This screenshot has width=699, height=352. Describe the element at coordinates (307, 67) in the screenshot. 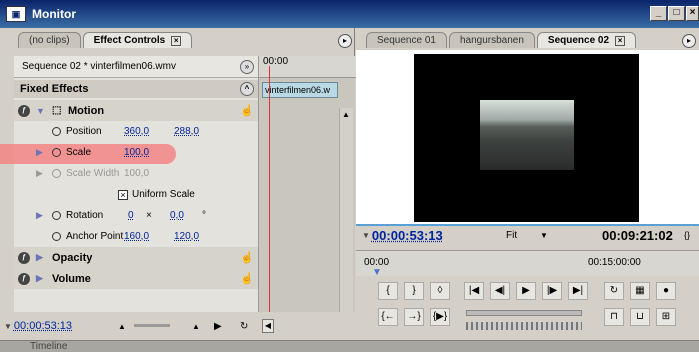

I see `timeline-ruler: 00:00` at that location.